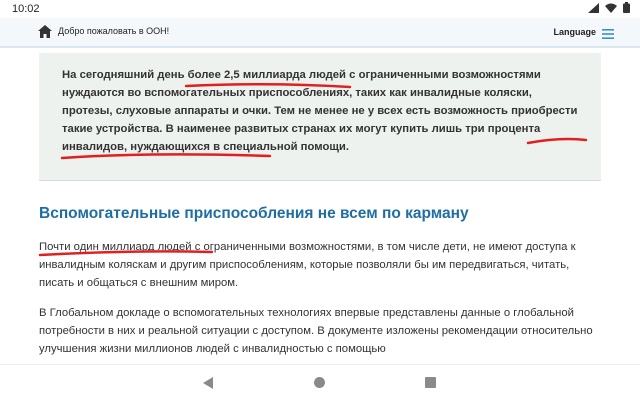 This screenshot has height=401, width=640. I want to click on status-time: 10:02, so click(26, 9).